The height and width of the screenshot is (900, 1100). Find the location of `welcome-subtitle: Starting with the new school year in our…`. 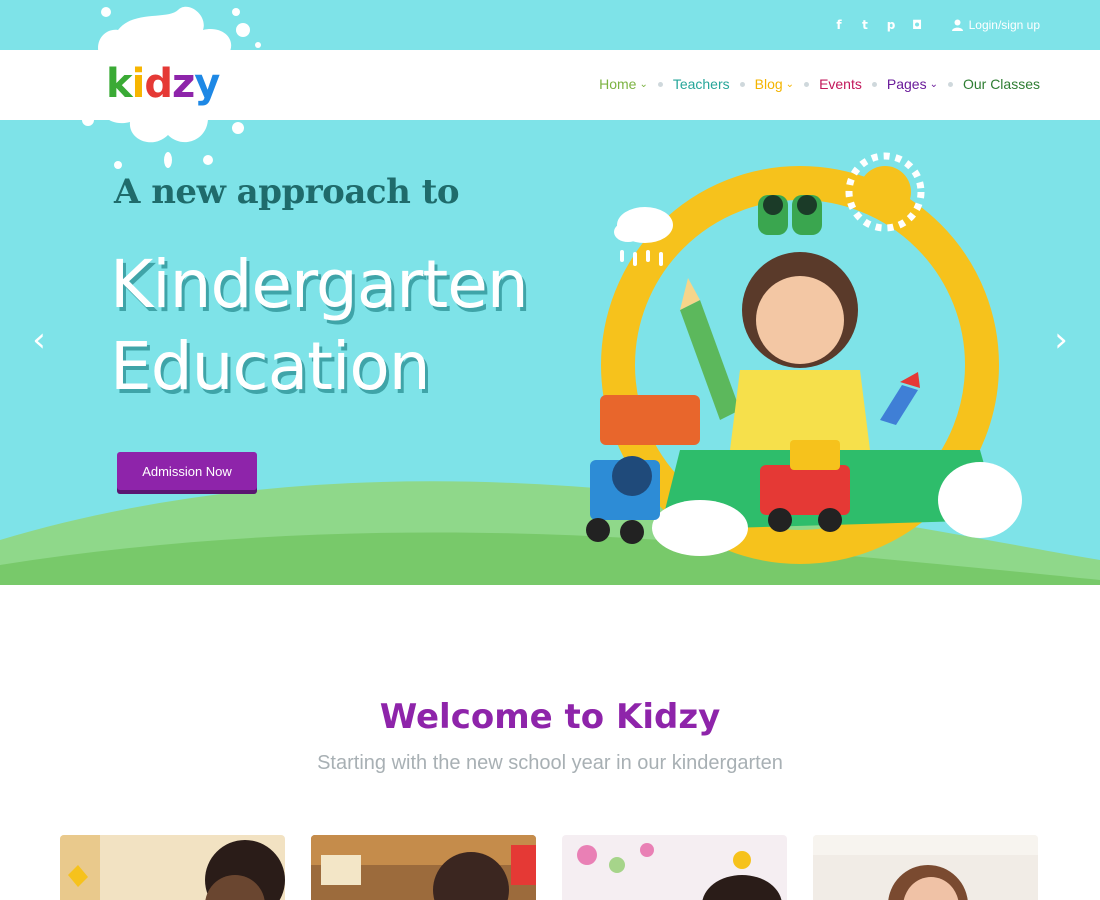

welcome-subtitle: Starting with the new school year in our… is located at coordinates (550, 763).